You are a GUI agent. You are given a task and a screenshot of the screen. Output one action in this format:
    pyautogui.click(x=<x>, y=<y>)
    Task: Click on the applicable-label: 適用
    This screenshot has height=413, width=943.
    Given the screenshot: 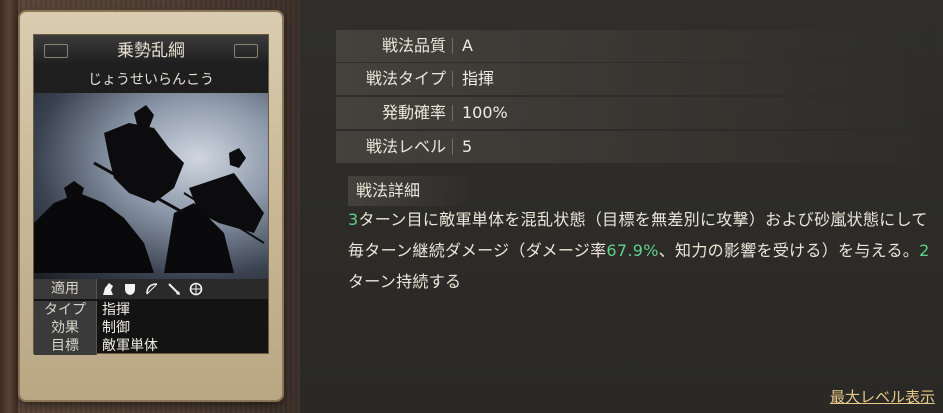 What is the action you would take?
    pyautogui.click(x=65, y=289)
    